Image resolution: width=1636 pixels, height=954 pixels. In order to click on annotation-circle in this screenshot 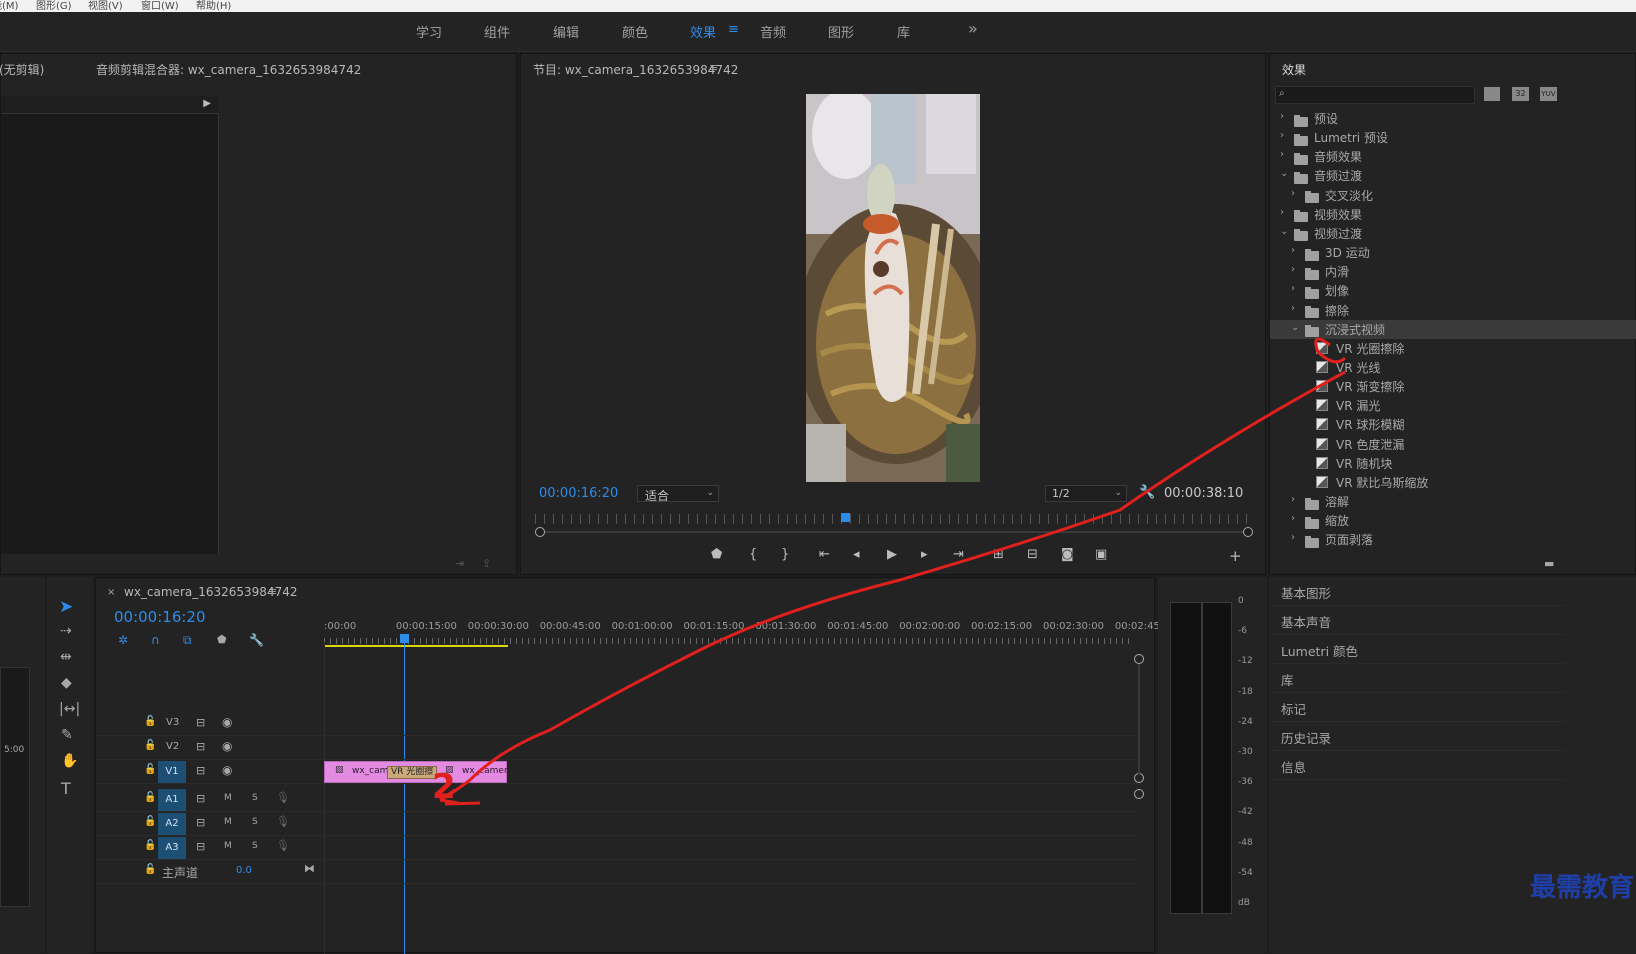, I will do `click(1330, 350)`.